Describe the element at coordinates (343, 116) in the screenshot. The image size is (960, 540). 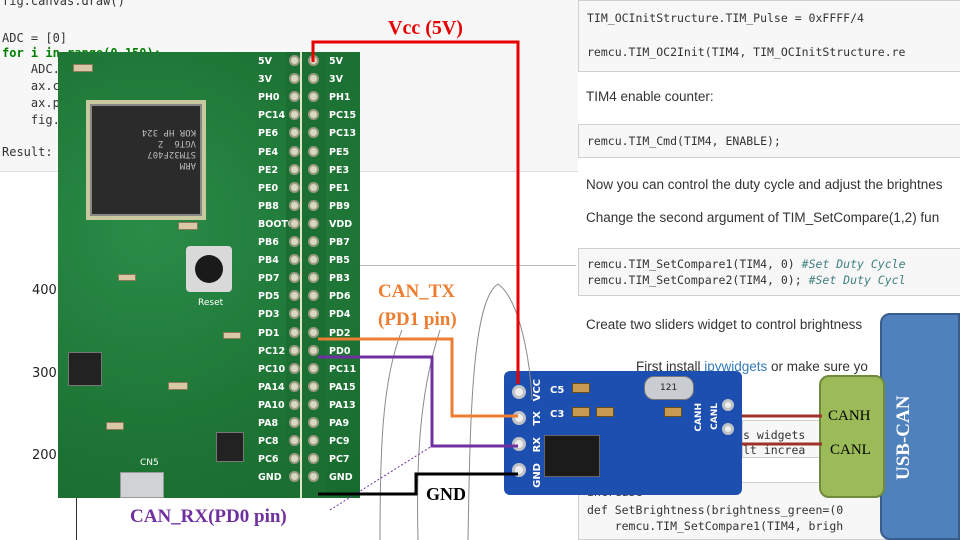
I see `pin-label-right: PC15` at that location.